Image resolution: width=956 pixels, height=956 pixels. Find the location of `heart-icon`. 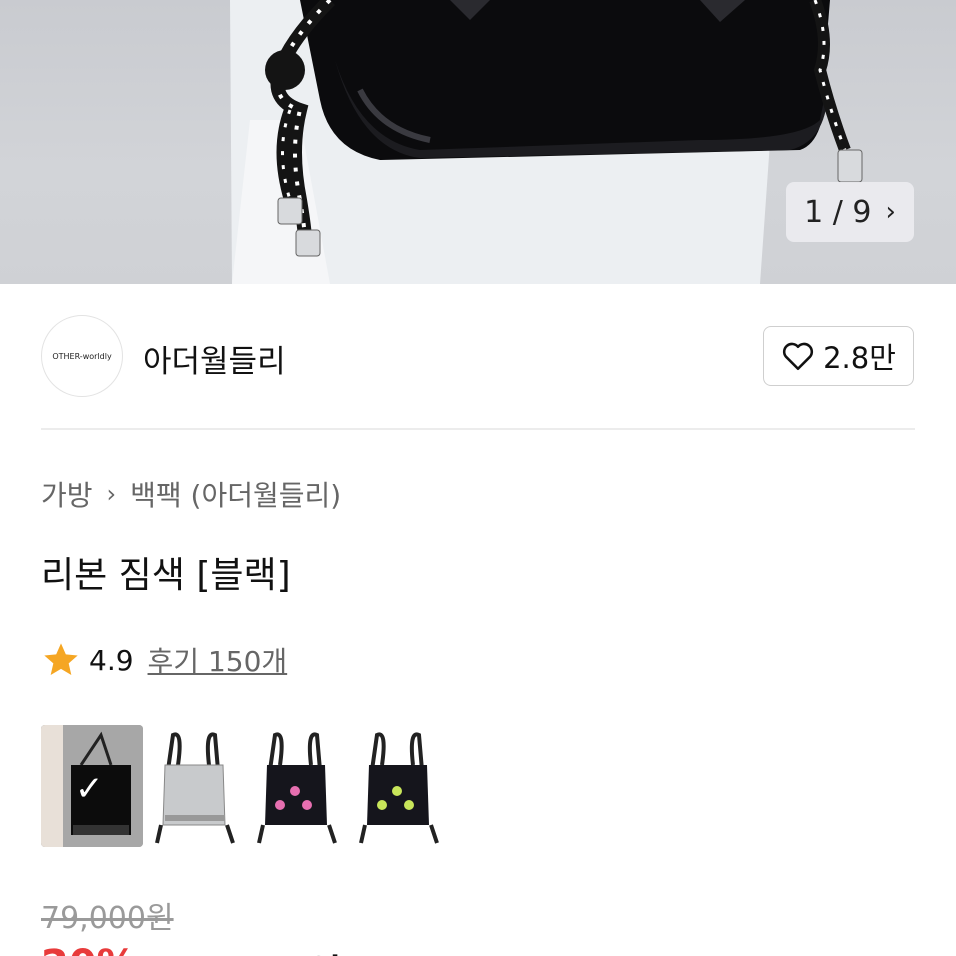

heart-icon is located at coordinates (798, 356).